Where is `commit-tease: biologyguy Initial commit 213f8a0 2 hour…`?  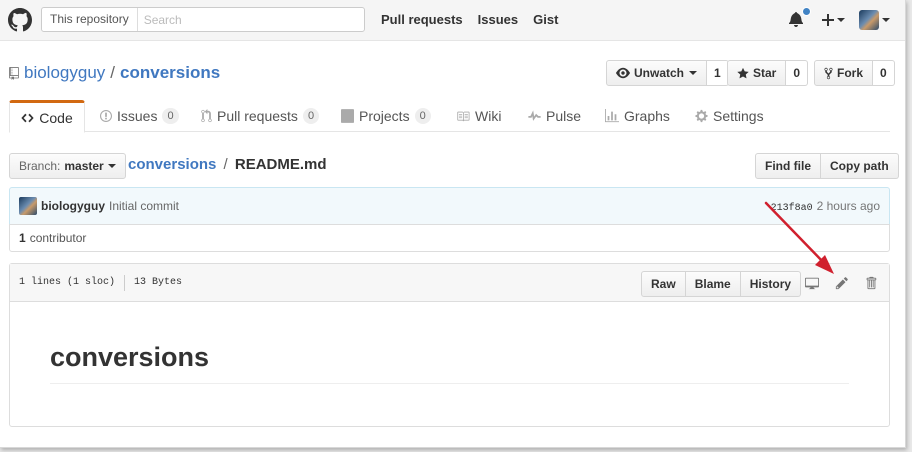 commit-tease: biologyguy Initial commit 213f8a0 2 hour… is located at coordinates (449, 206).